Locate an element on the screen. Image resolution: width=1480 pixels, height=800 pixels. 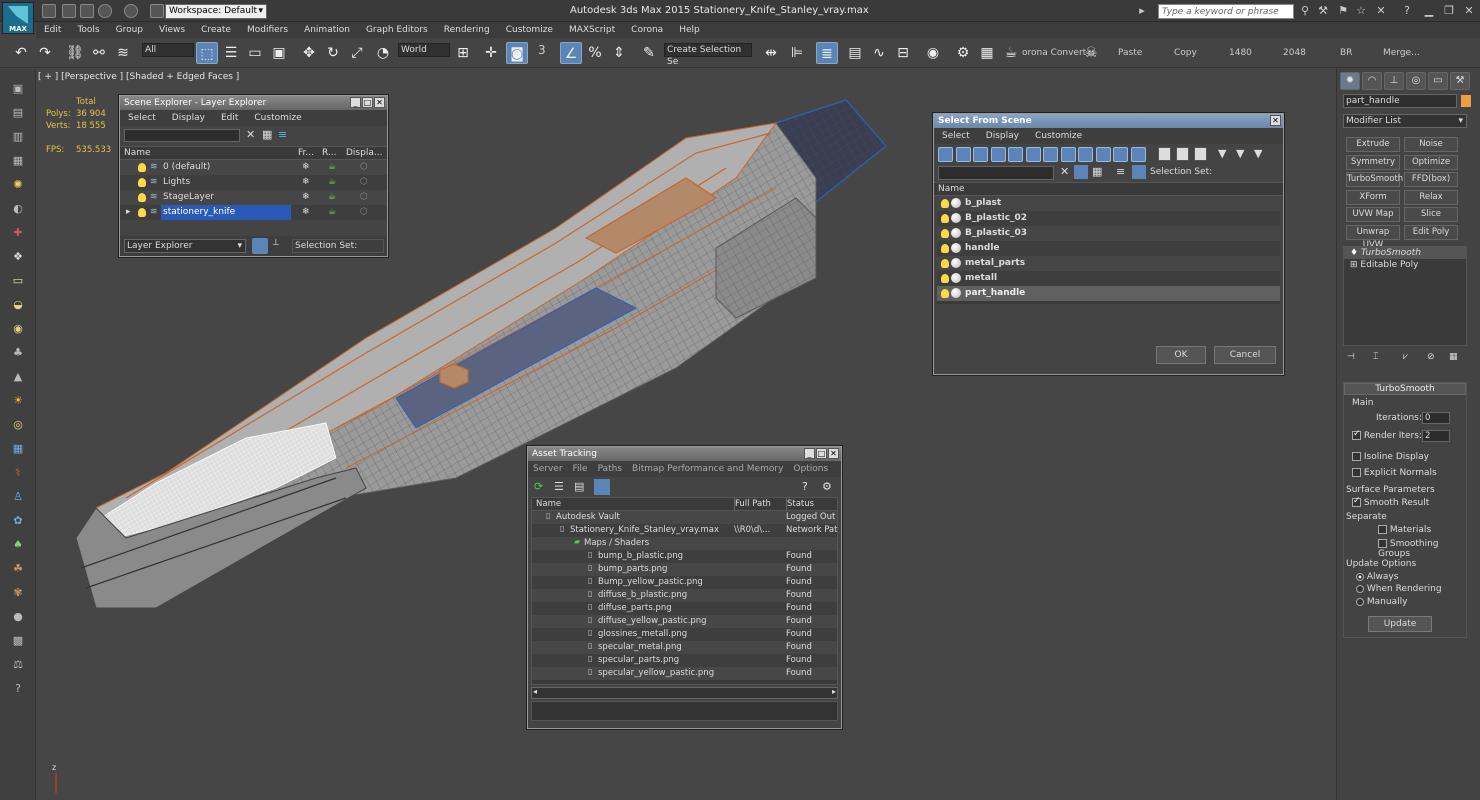
menu-item-modifiers: Modifiers is located at coordinates (267, 30).